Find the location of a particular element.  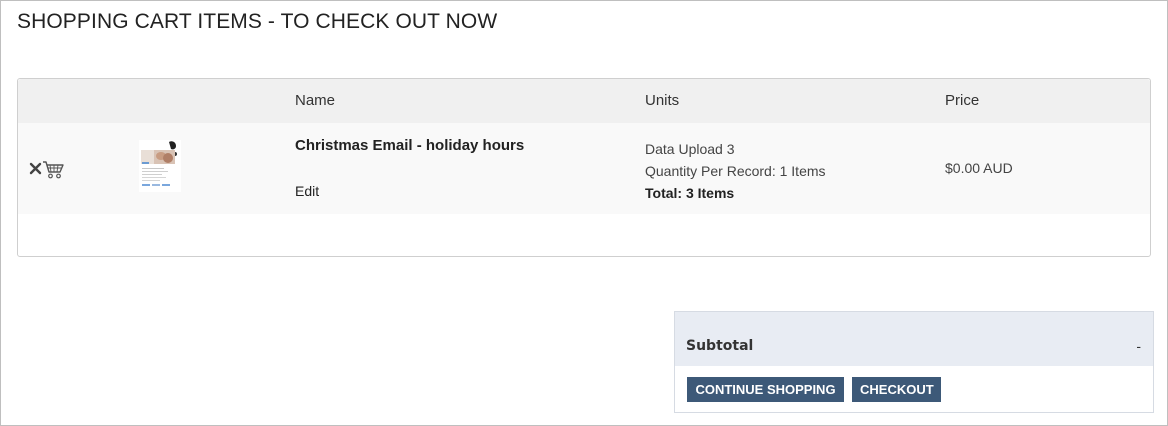

email-template-thumbnail is located at coordinates (160, 166).